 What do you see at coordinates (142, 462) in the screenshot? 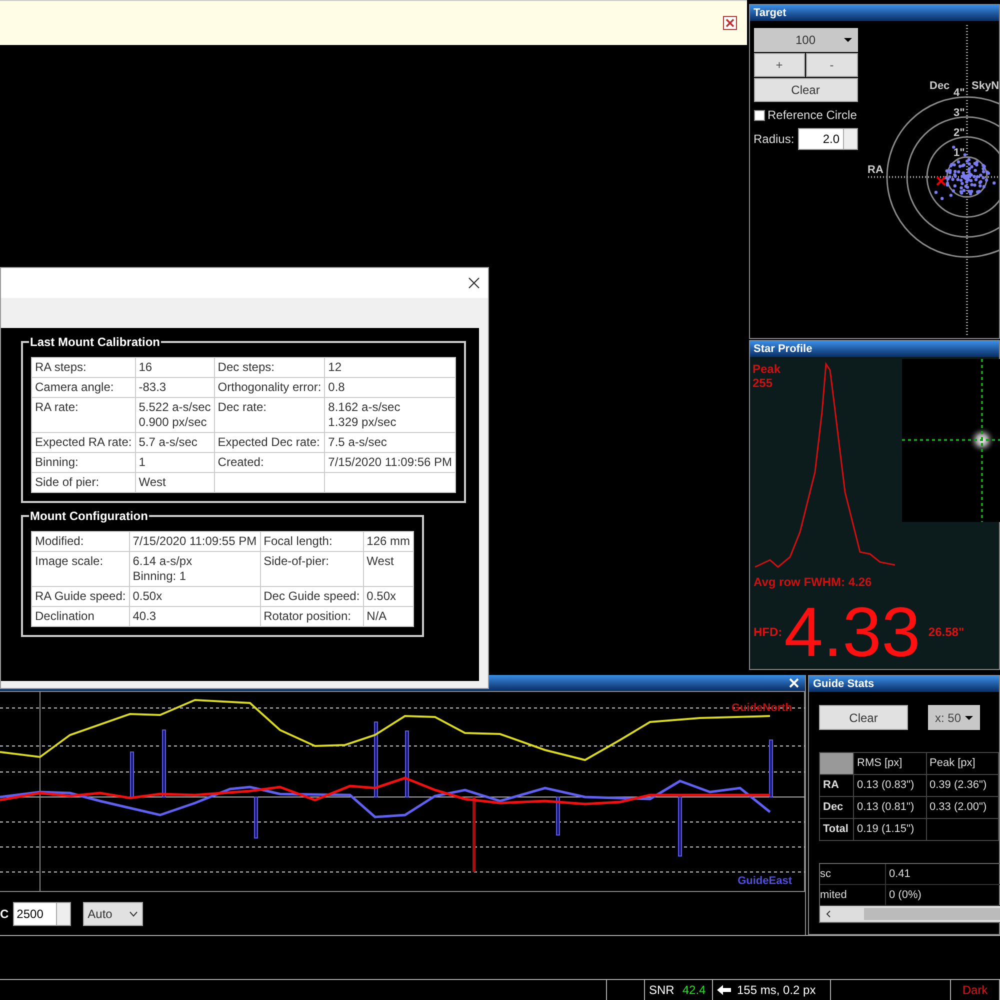
I see `field-value: 1` at bounding box center [142, 462].